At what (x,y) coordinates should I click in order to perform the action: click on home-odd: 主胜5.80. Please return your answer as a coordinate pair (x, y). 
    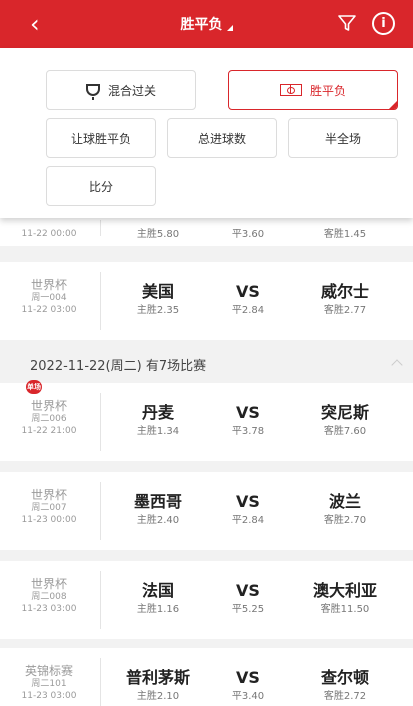
    Looking at the image, I should click on (158, 234).